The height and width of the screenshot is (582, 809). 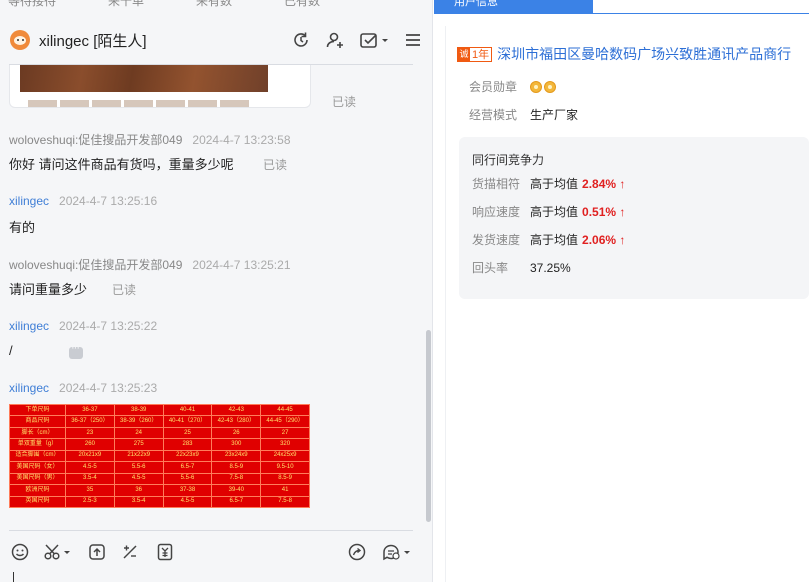 I want to click on size-table-cell: 美国尺码（女）, so click(x=37, y=467).